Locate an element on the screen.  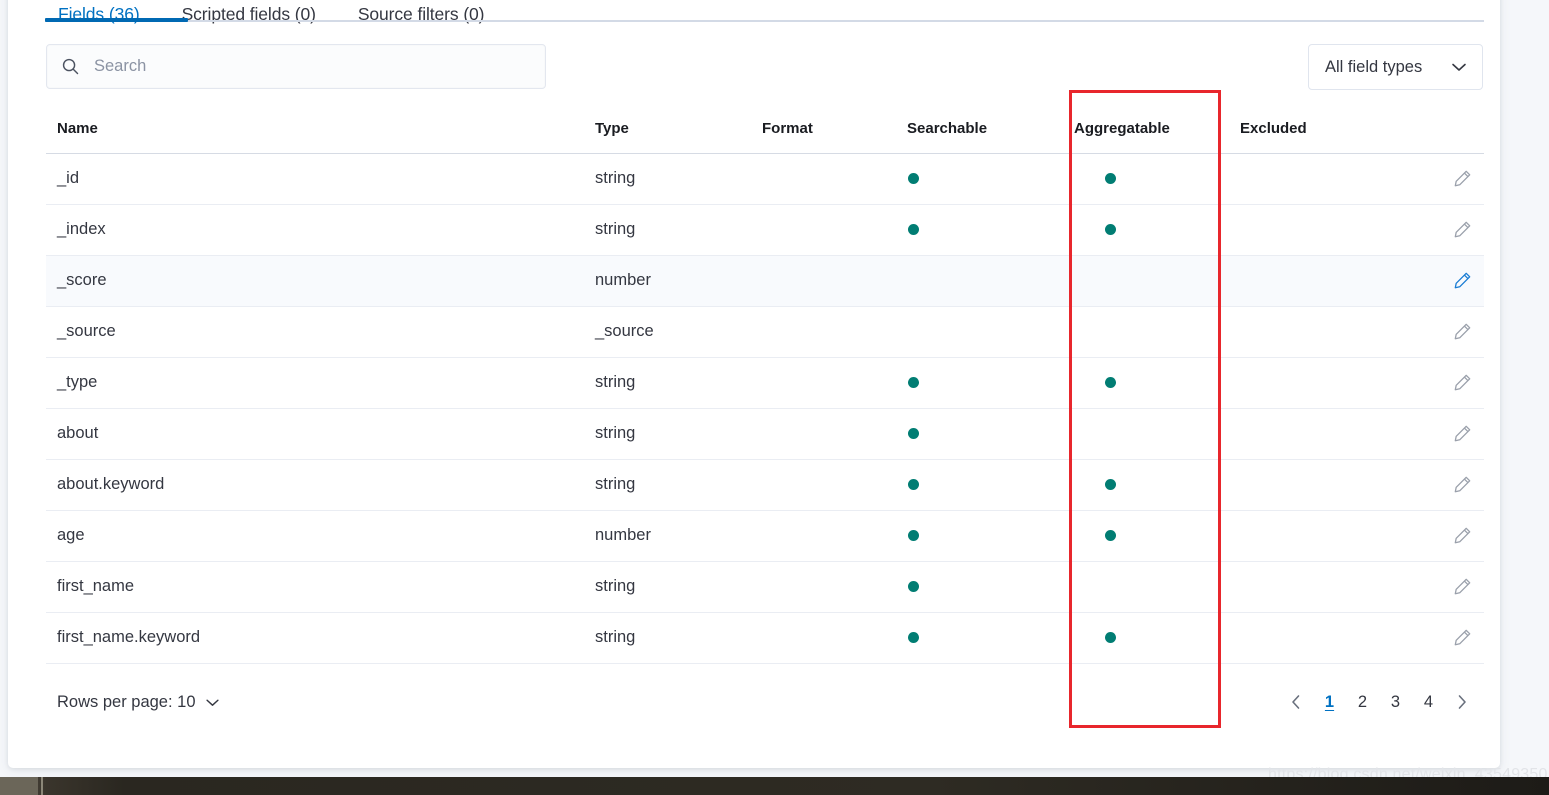
table-footer: Rows per page: 10 1 2 3 4 is located at coordinates (765, 702).